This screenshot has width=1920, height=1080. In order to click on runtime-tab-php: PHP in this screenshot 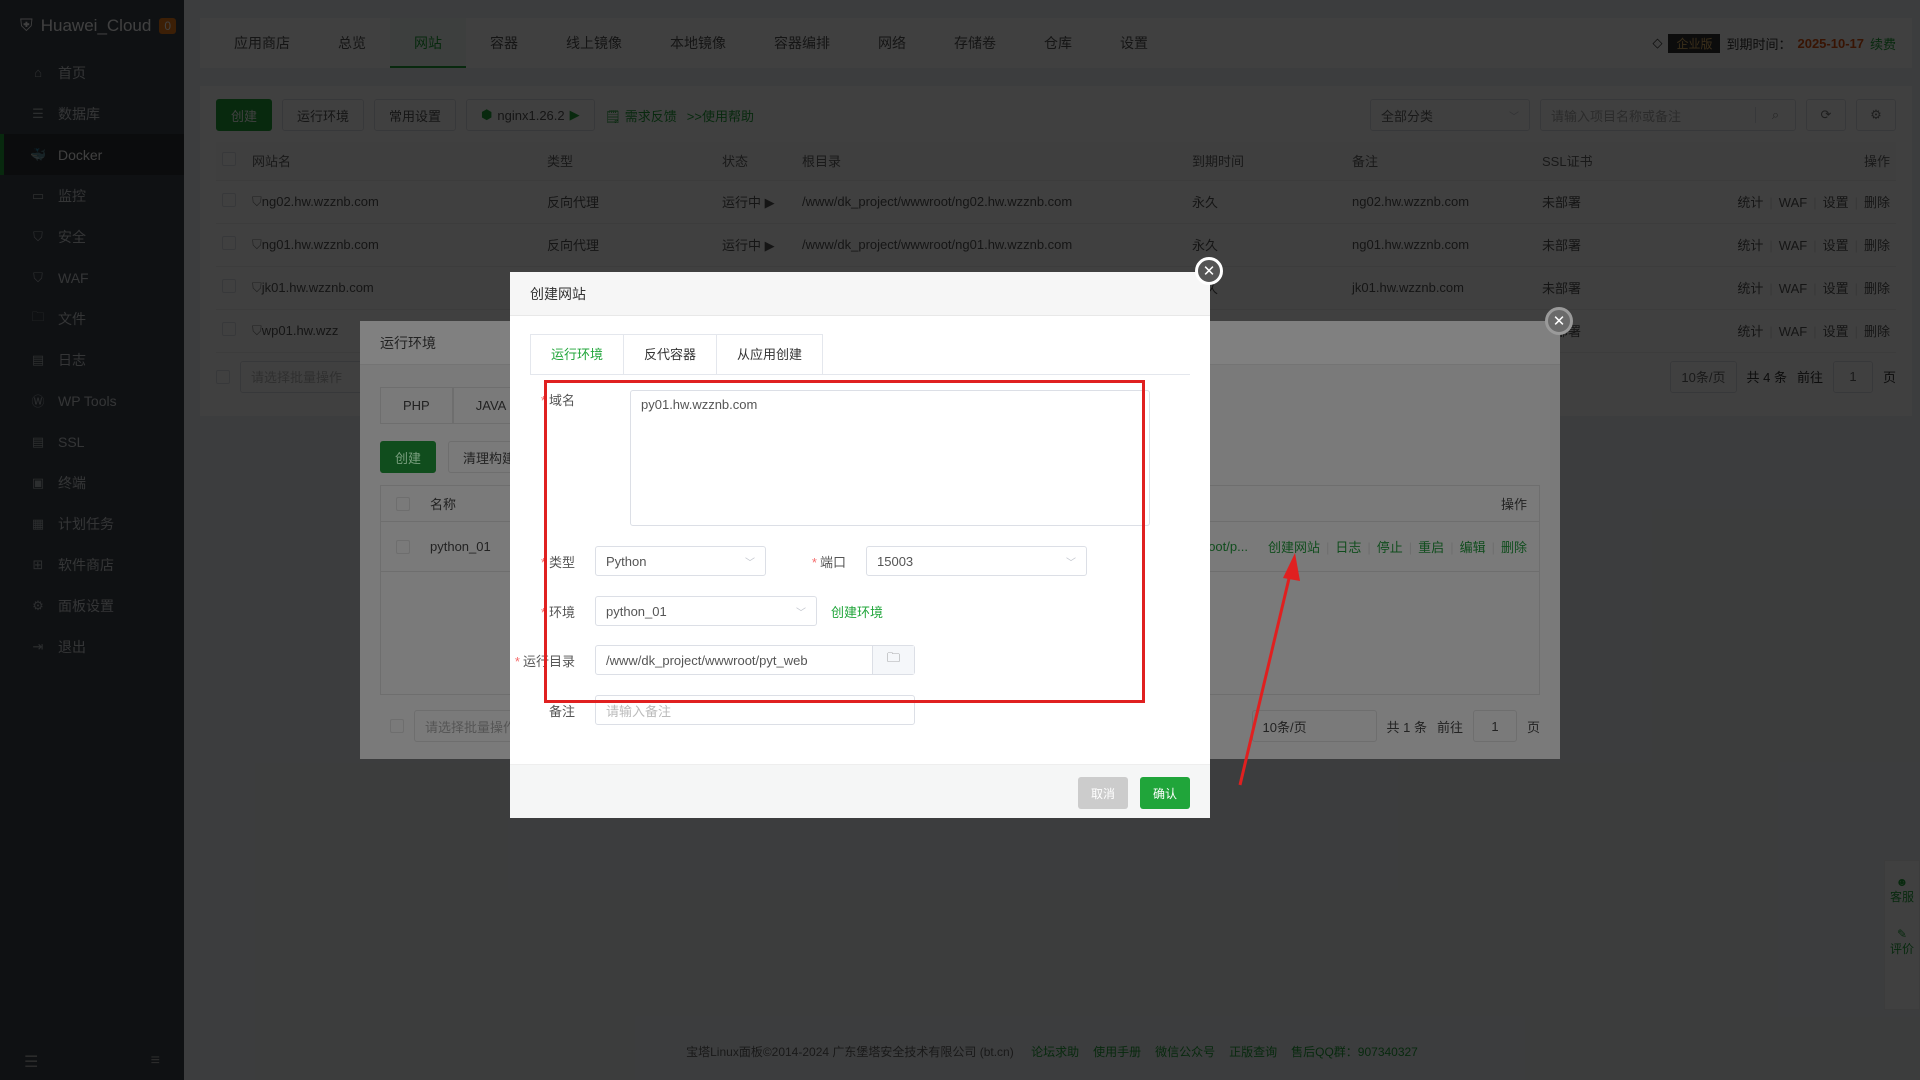, I will do `click(416, 405)`.